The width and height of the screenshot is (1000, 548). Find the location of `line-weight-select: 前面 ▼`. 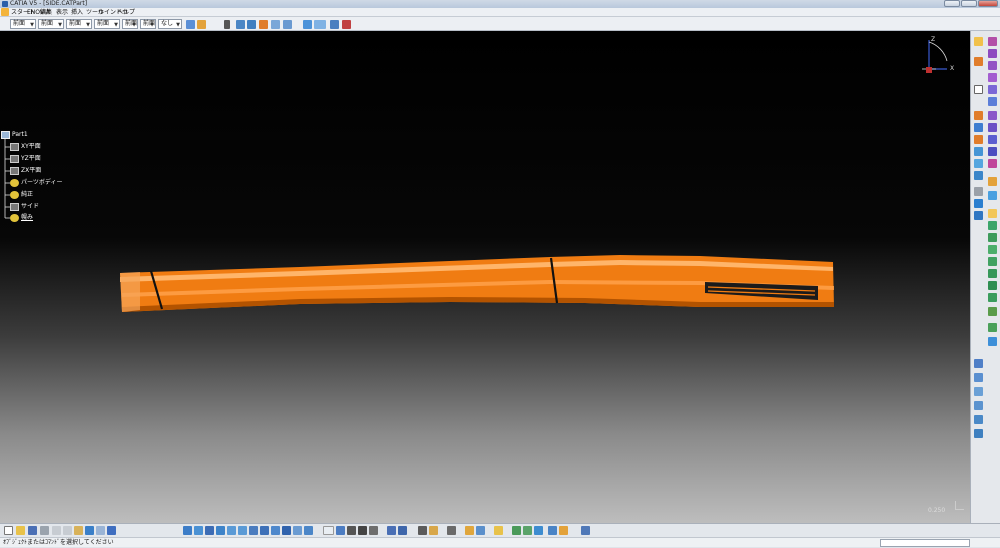

line-weight-select: 前面 ▼ is located at coordinates (107, 24).